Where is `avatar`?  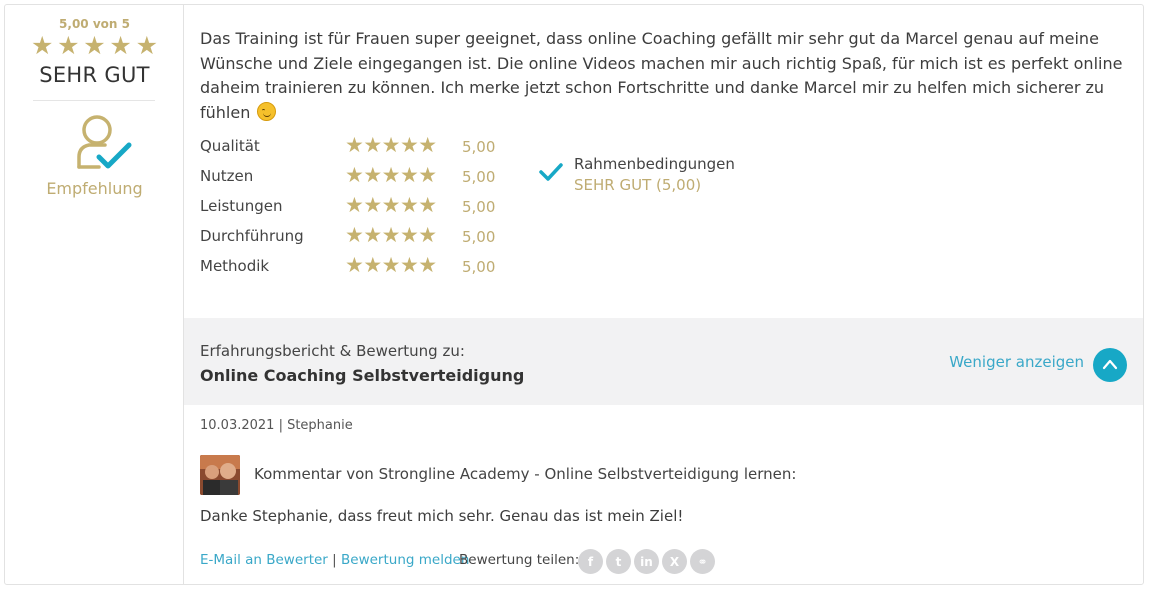 avatar is located at coordinates (220, 475).